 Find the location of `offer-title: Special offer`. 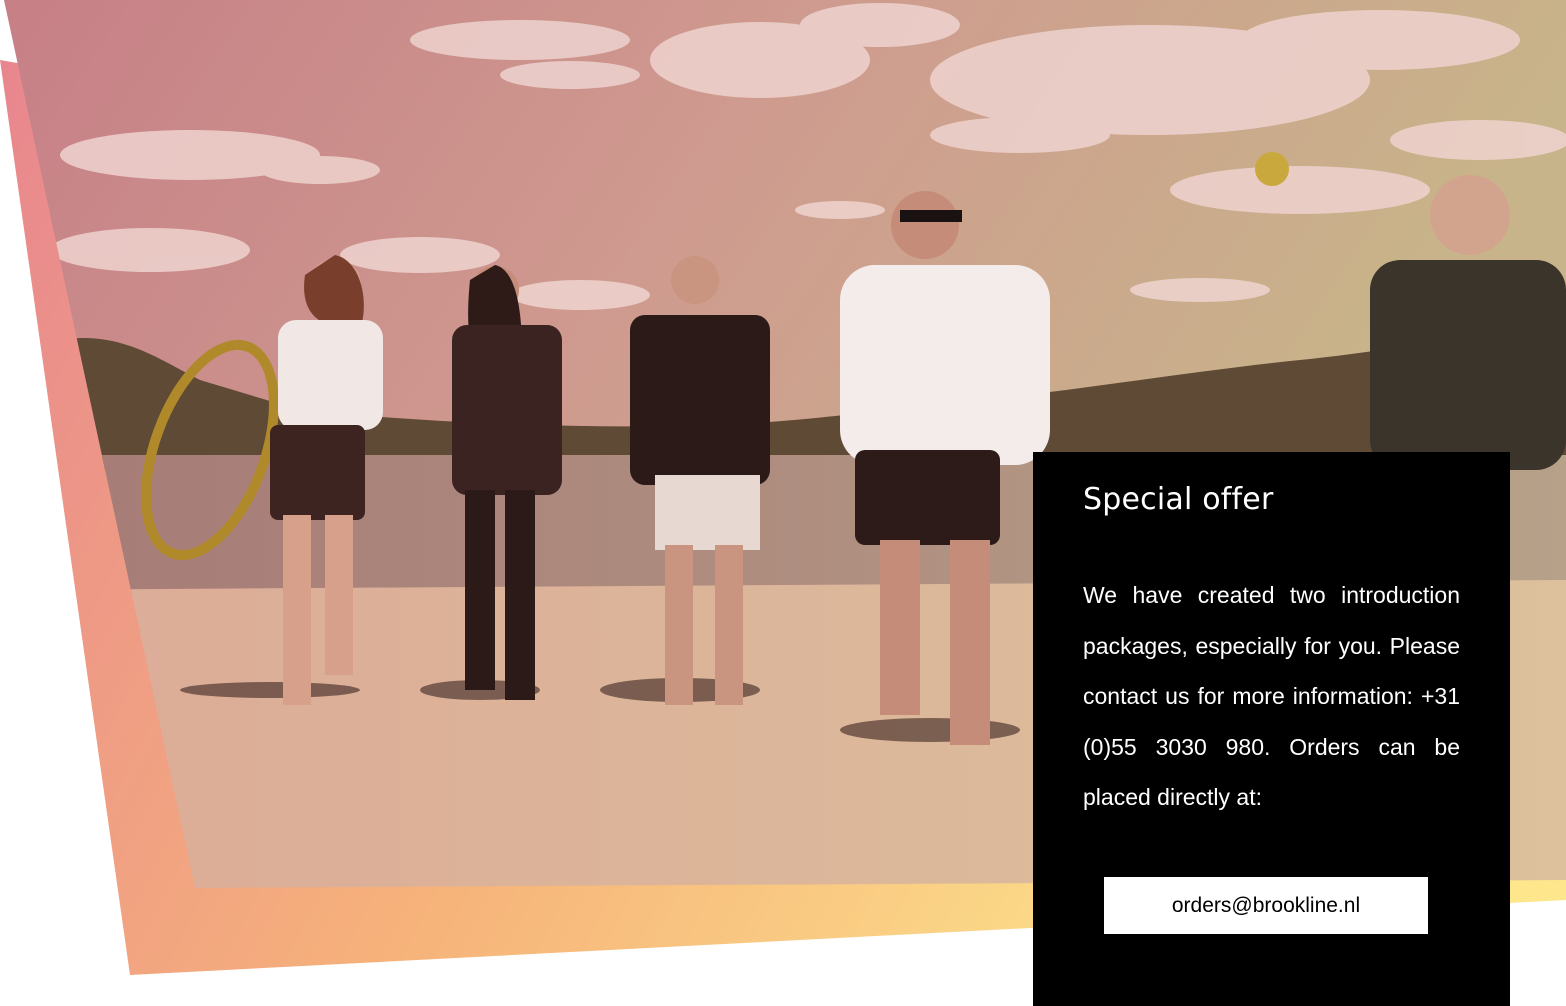

offer-title: Special offer is located at coordinates (1178, 499).